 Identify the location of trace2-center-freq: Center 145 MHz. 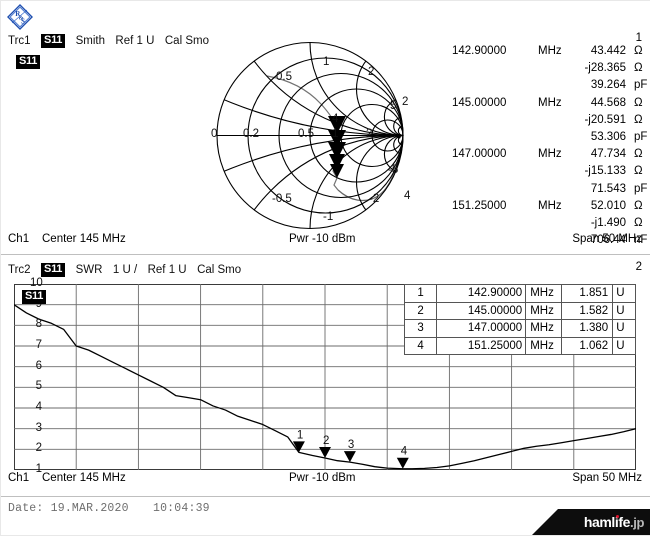
(84, 478).